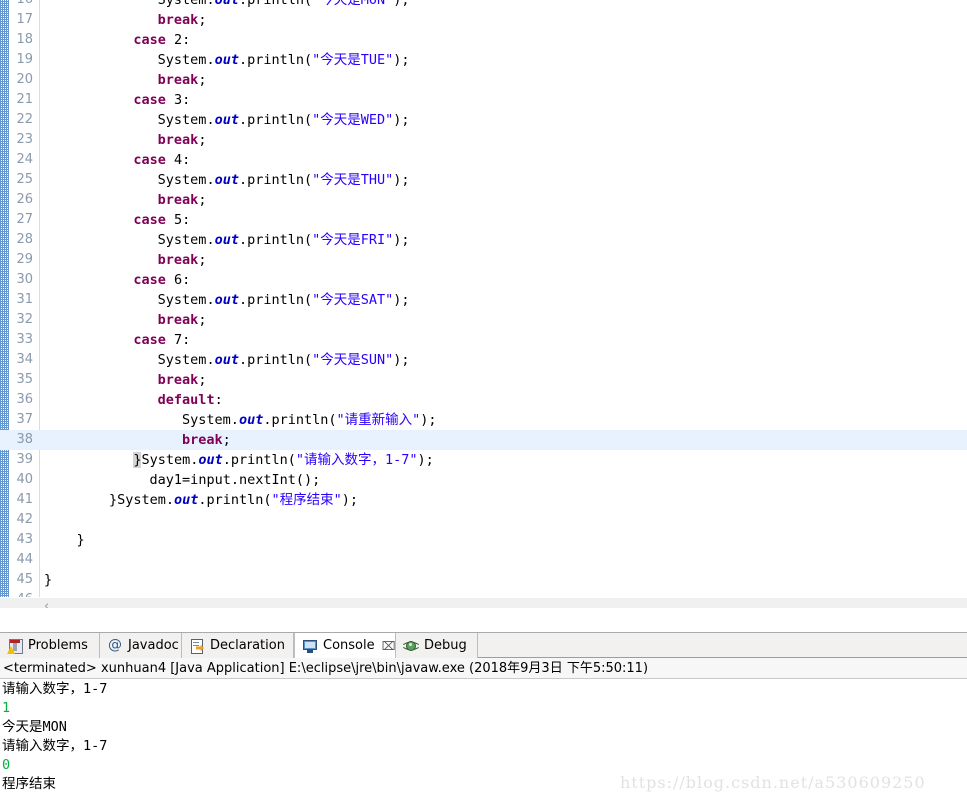  Describe the element at coordinates (50, 645) in the screenshot. I see `tab-problems: Problems` at that location.